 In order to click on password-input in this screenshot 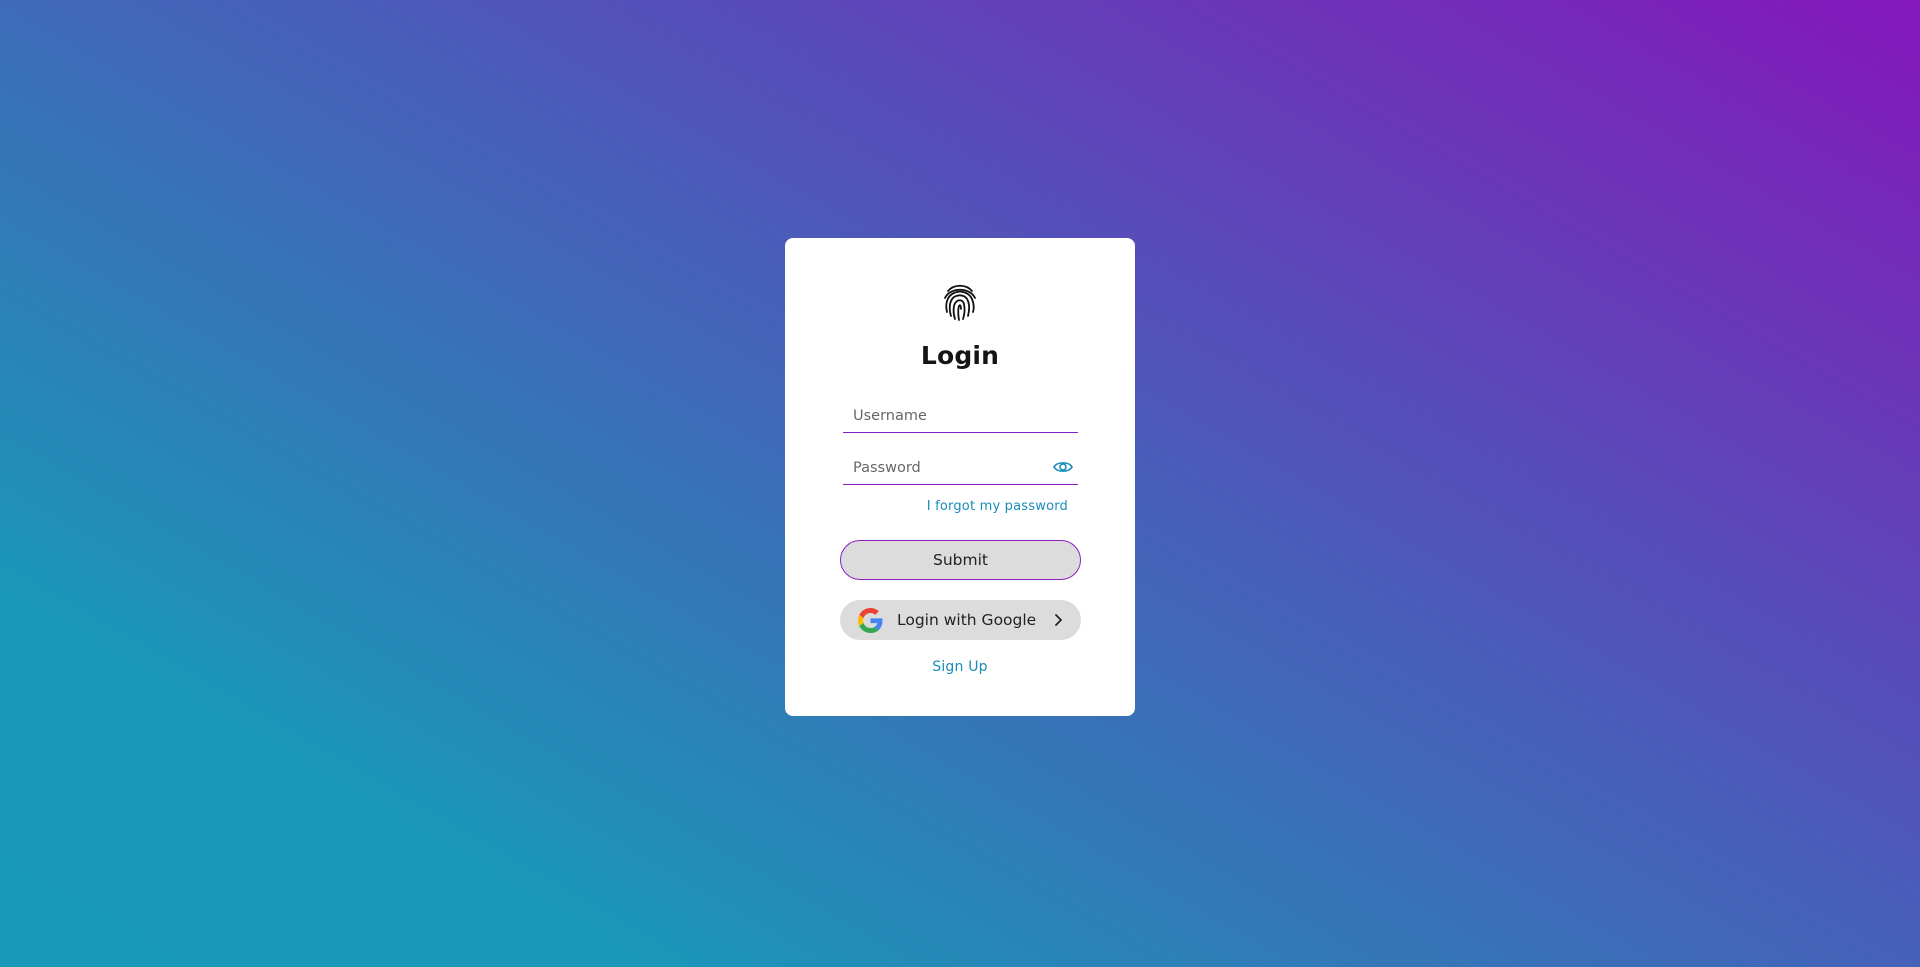, I will do `click(960, 467)`.